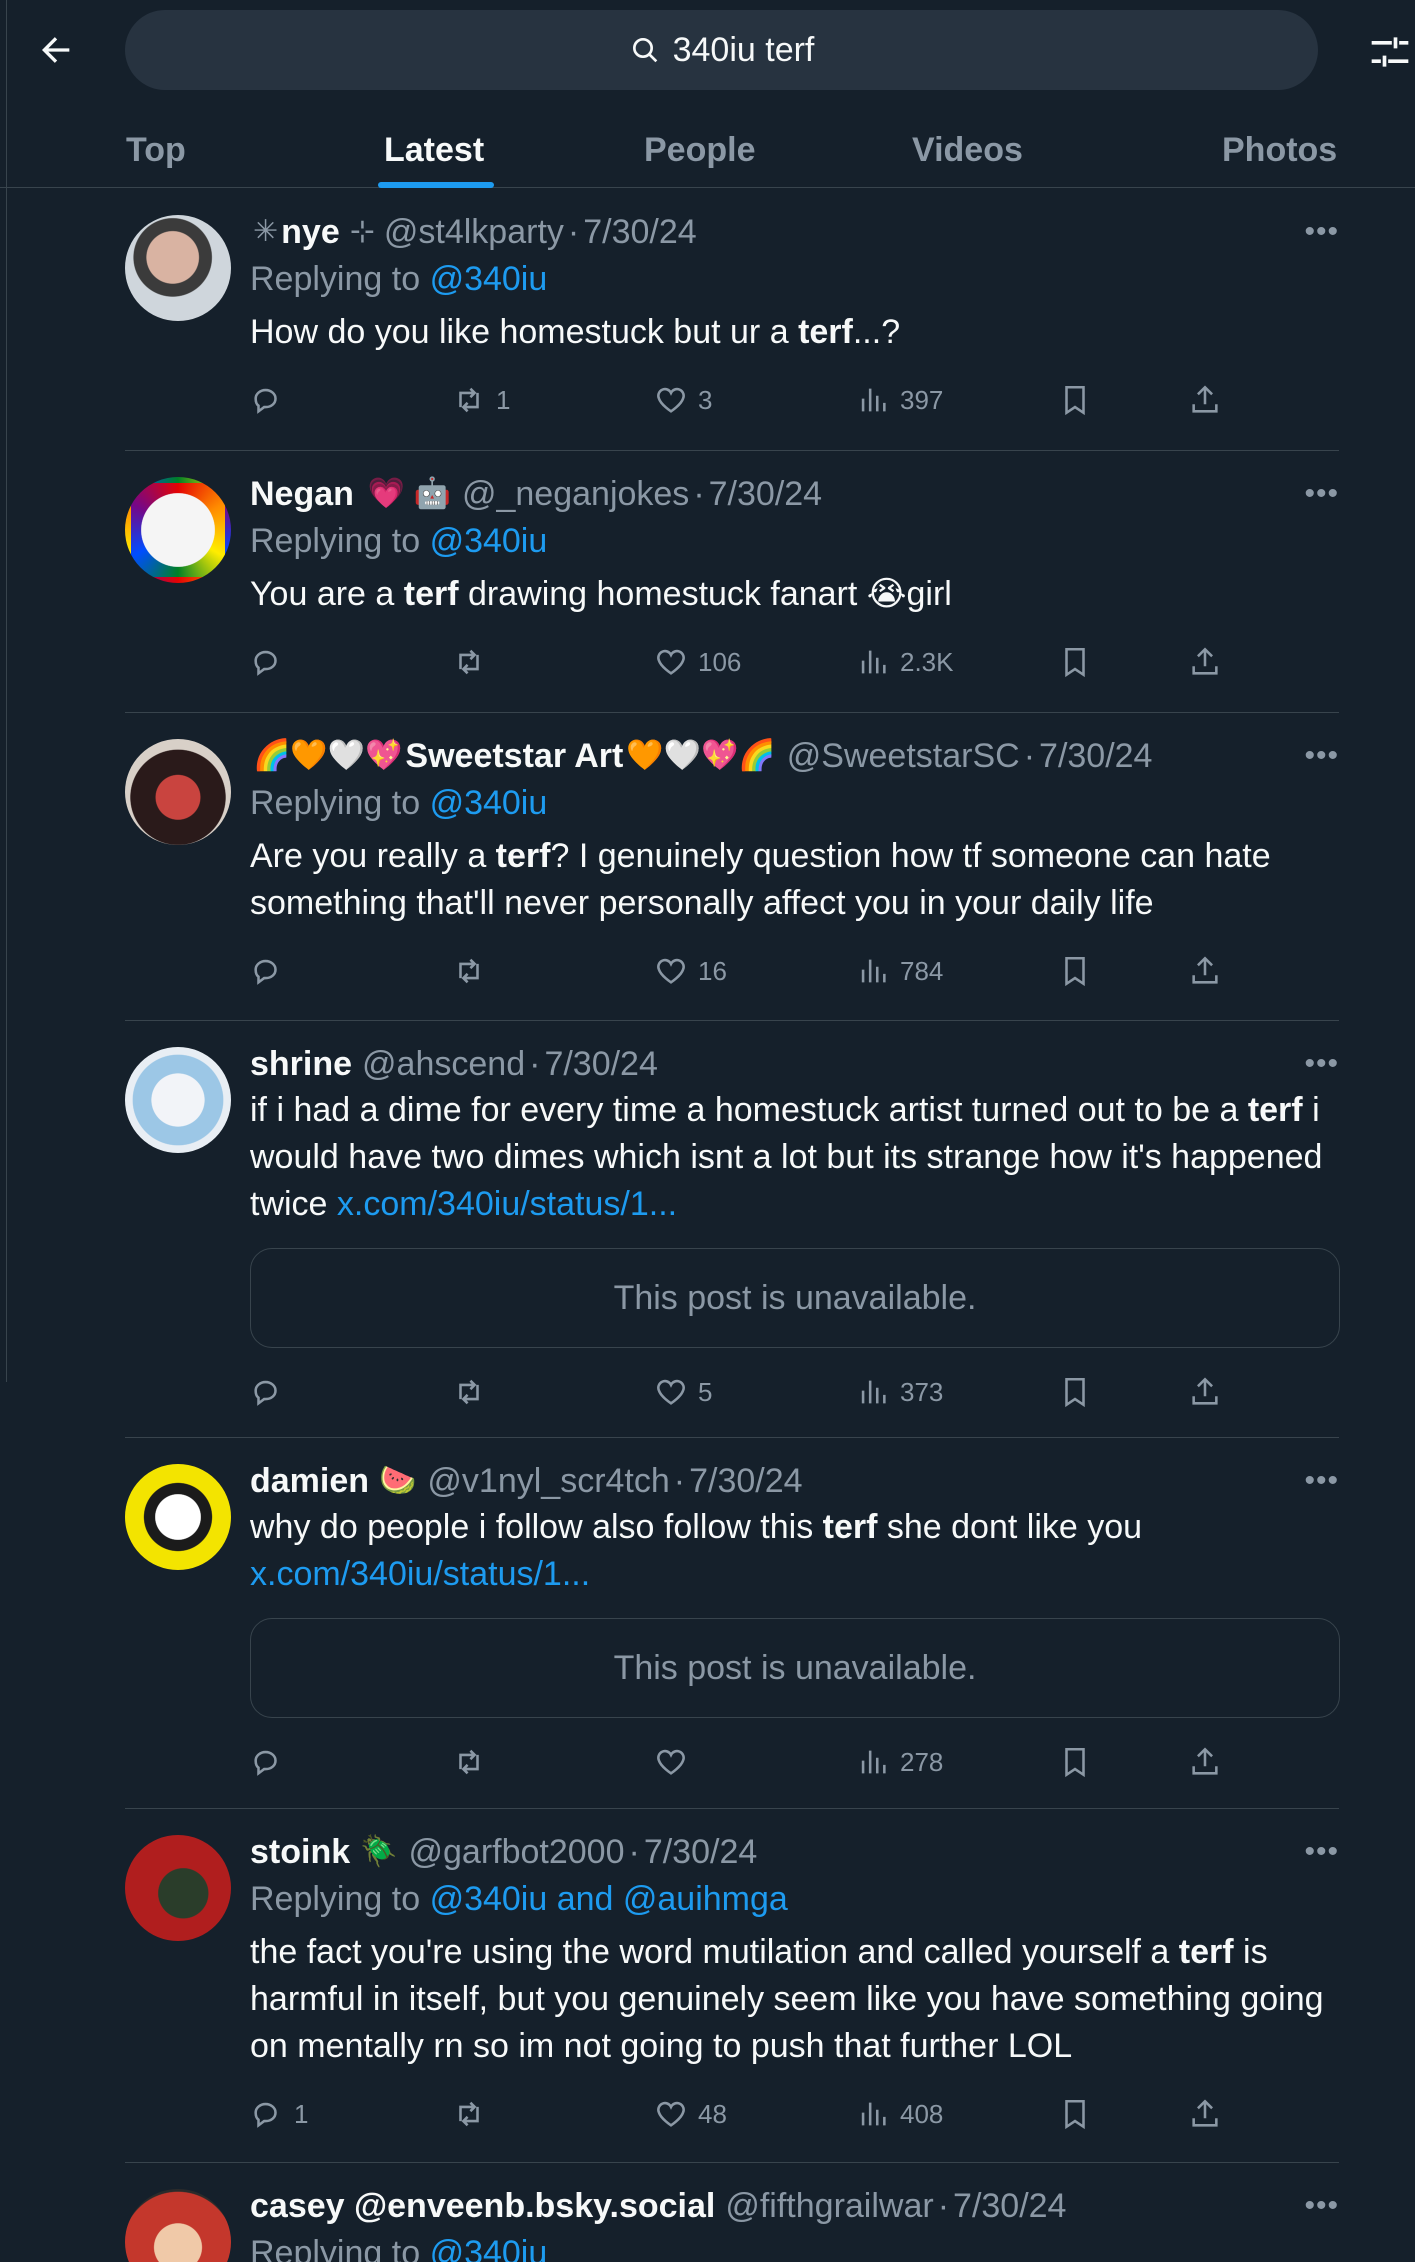  What do you see at coordinates (967, 150) in the screenshot?
I see `tab-videos: Videos` at bounding box center [967, 150].